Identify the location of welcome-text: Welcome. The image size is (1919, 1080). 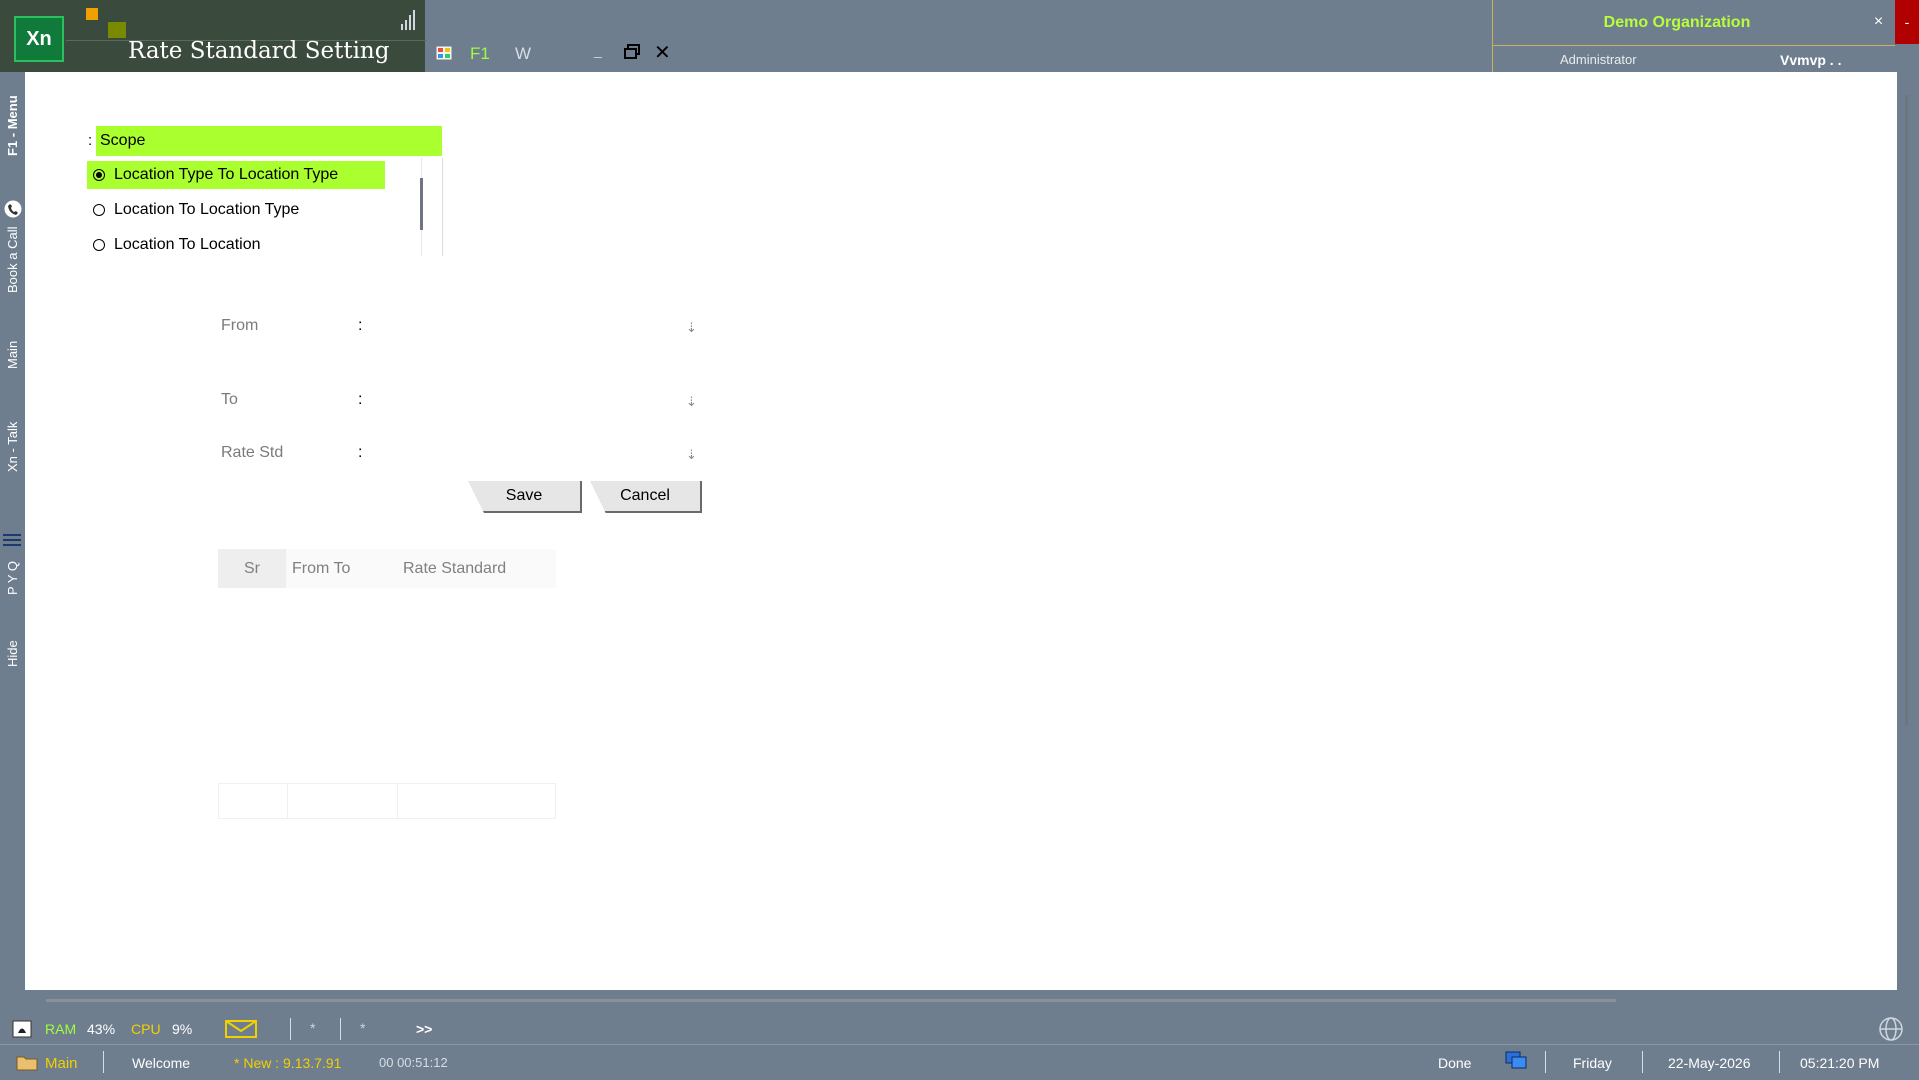
(161, 1063).